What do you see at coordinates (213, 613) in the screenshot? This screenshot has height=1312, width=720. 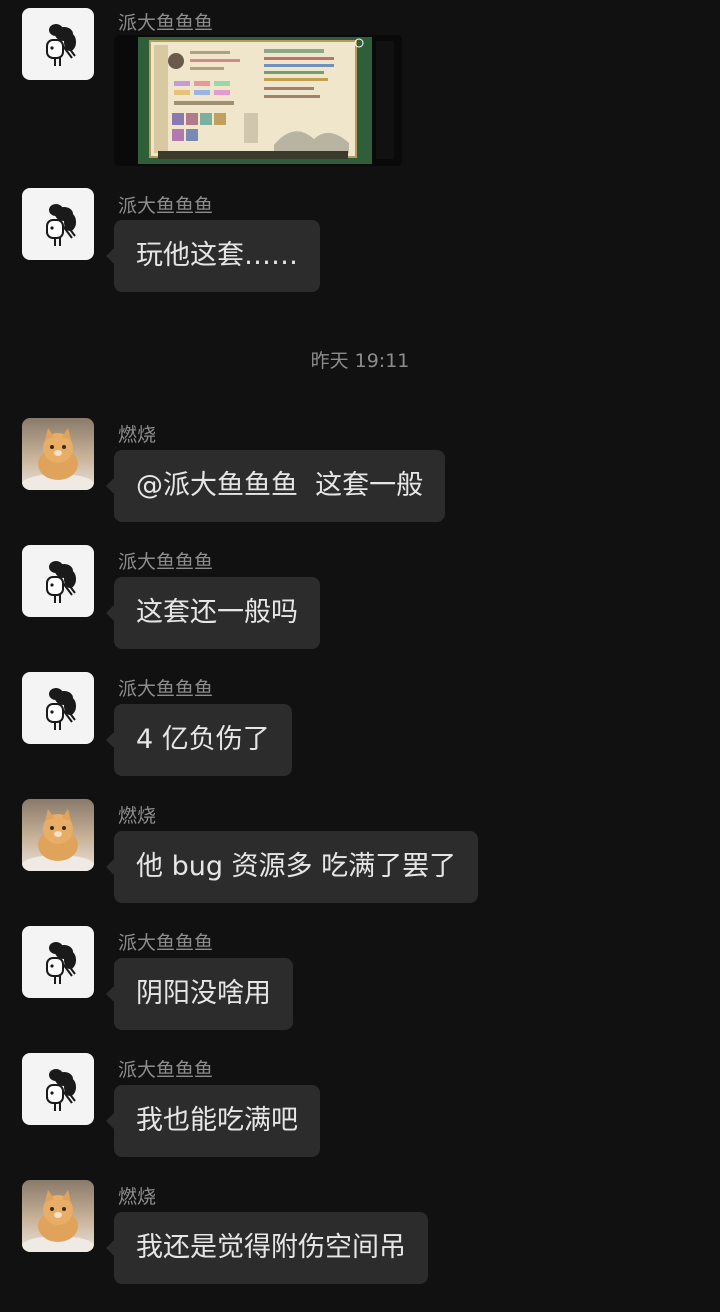 I see `message-bubble: 这套还一般吗` at bounding box center [213, 613].